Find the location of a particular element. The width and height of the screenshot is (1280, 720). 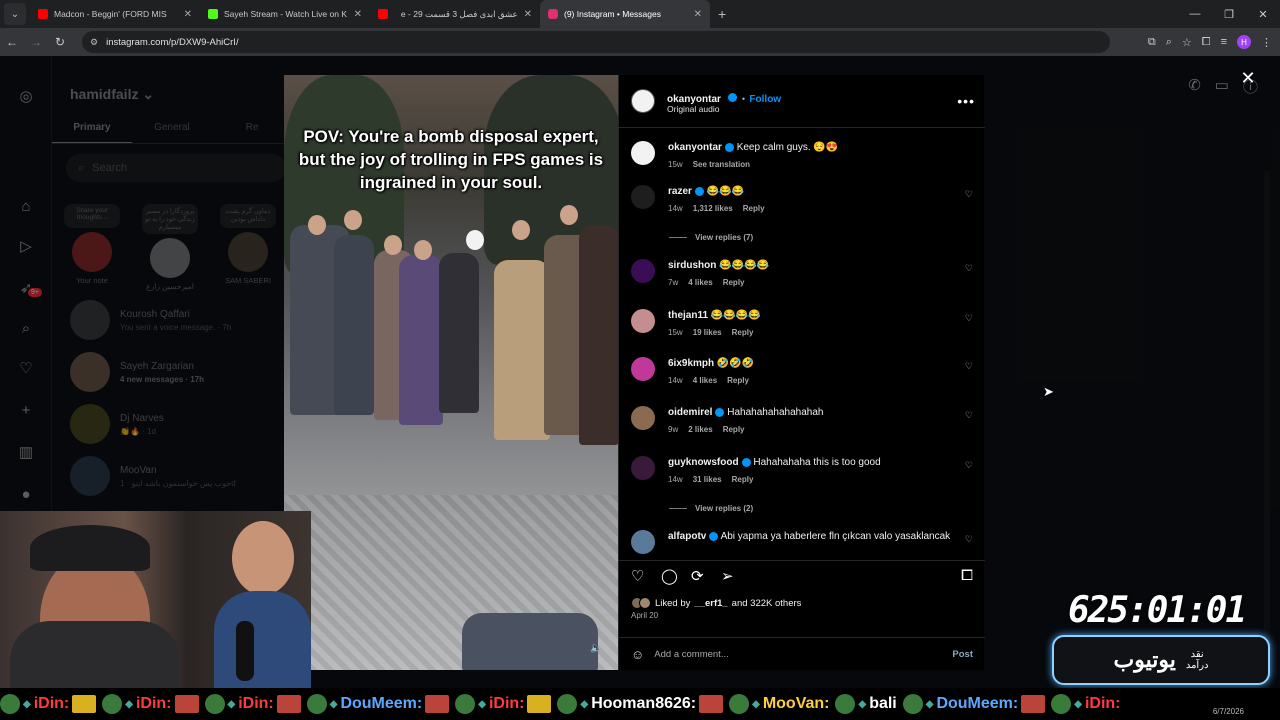

new-tab-button: + is located at coordinates (722, 14).